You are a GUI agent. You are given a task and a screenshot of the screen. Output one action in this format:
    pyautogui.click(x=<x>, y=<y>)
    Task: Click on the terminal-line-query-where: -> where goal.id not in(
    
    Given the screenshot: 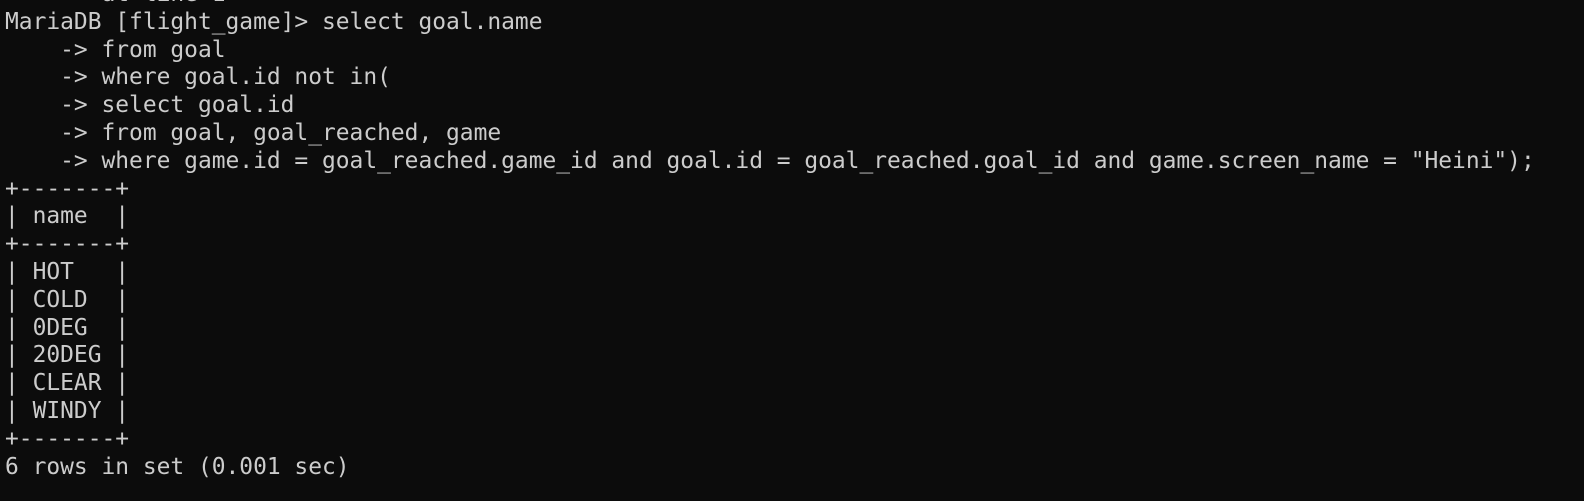 What is the action you would take?
    pyautogui.click(x=198, y=77)
    